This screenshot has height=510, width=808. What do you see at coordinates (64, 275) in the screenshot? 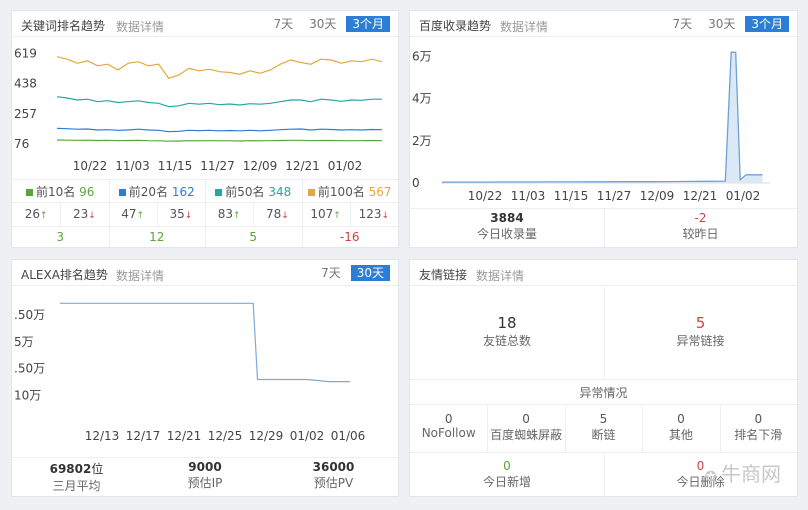
I see `alexa-panel-title: ALEXA排名趋势` at bounding box center [64, 275].